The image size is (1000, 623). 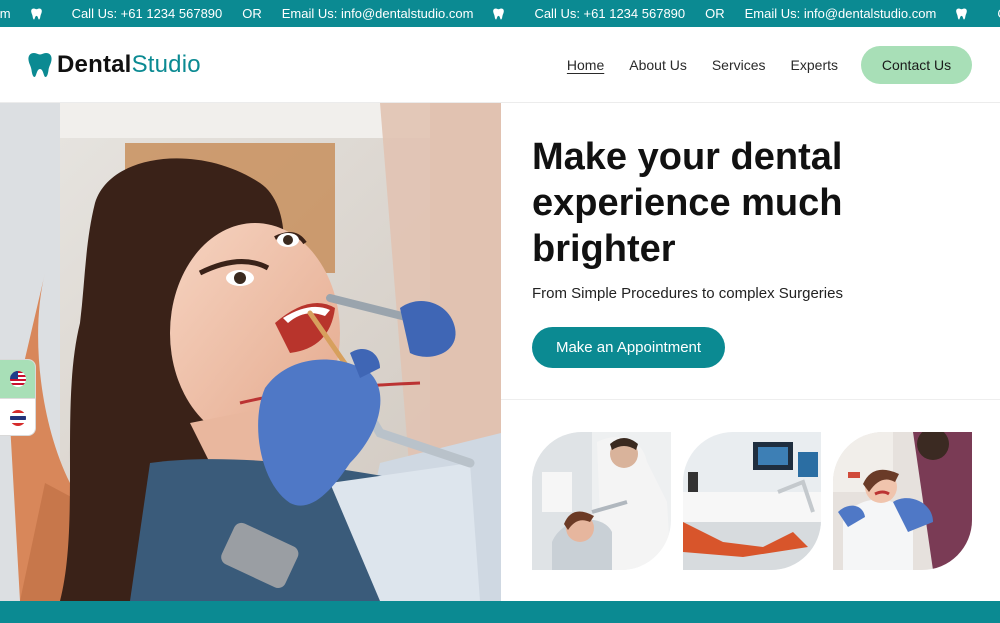 I want to click on logo-studio: Studio, so click(x=166, y=64).